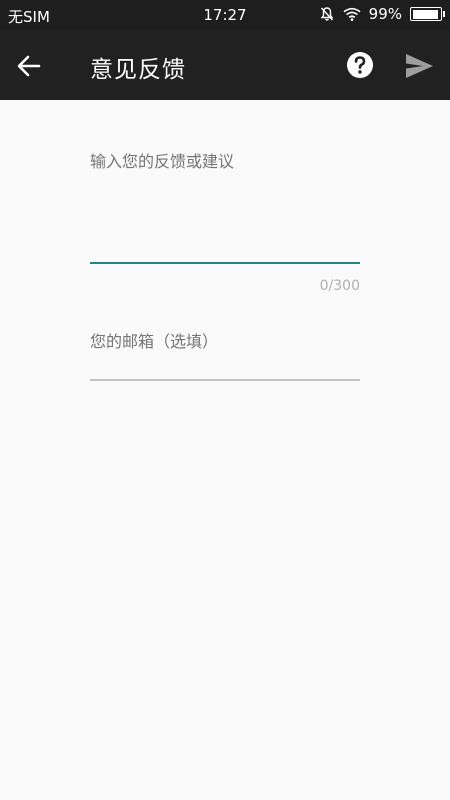 This screenshot has height=800, width=450. Describe the element at coordinates (225, 15) in the screenshot. I see `status-bar: 无SIM 17:27 99%` at that location.